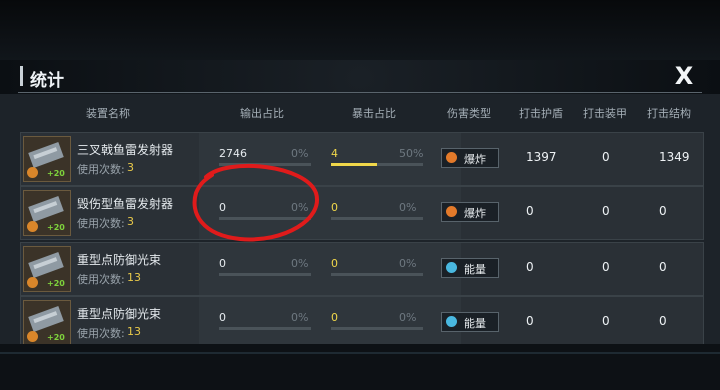 This screenshot has height=390, width=720. I want to click on header-damage-type: 伤害类型, so click(469, 113).